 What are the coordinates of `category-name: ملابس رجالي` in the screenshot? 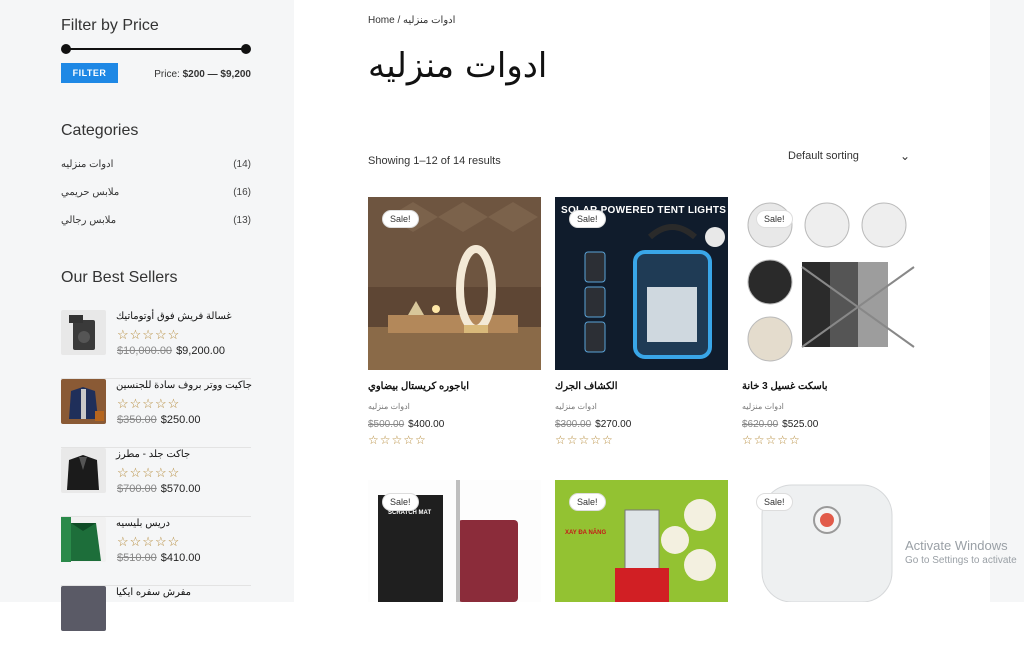 It's located at (88, 220).